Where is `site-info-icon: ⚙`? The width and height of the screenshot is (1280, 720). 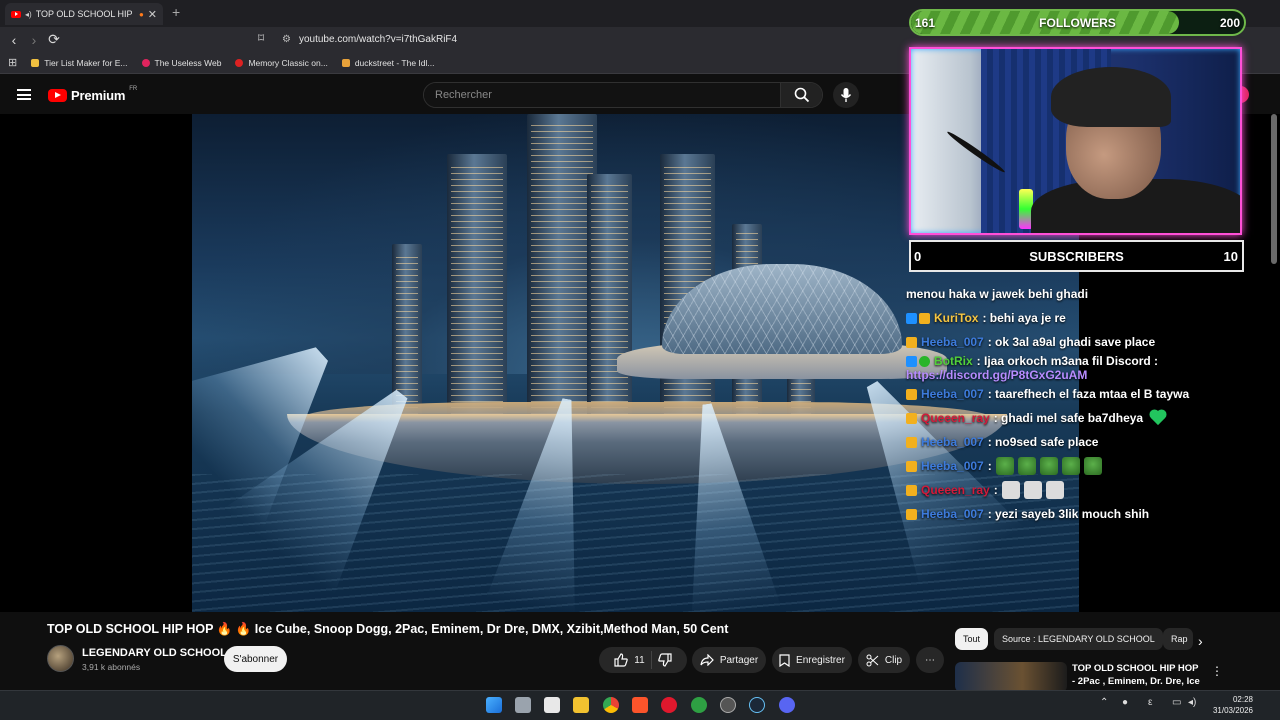 site-info-icon: ⚙ is located at coordinates (286, 39).